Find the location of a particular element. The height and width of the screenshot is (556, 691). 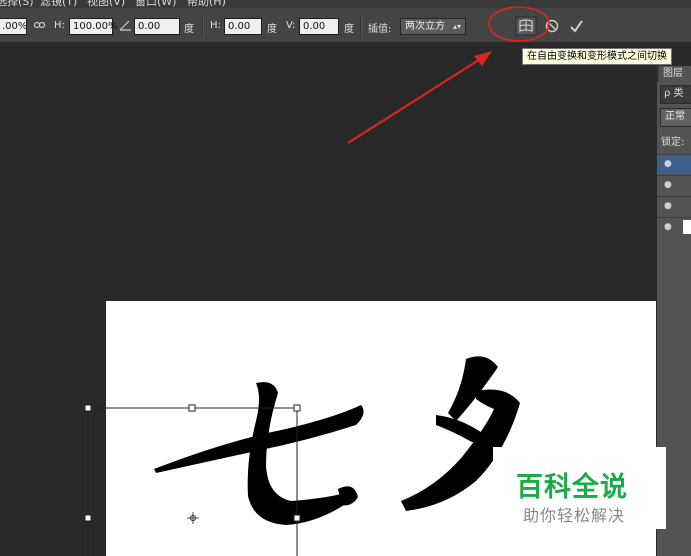

watermark-subtitle: 助你轻松解决 is located at coordinates (574, 515).